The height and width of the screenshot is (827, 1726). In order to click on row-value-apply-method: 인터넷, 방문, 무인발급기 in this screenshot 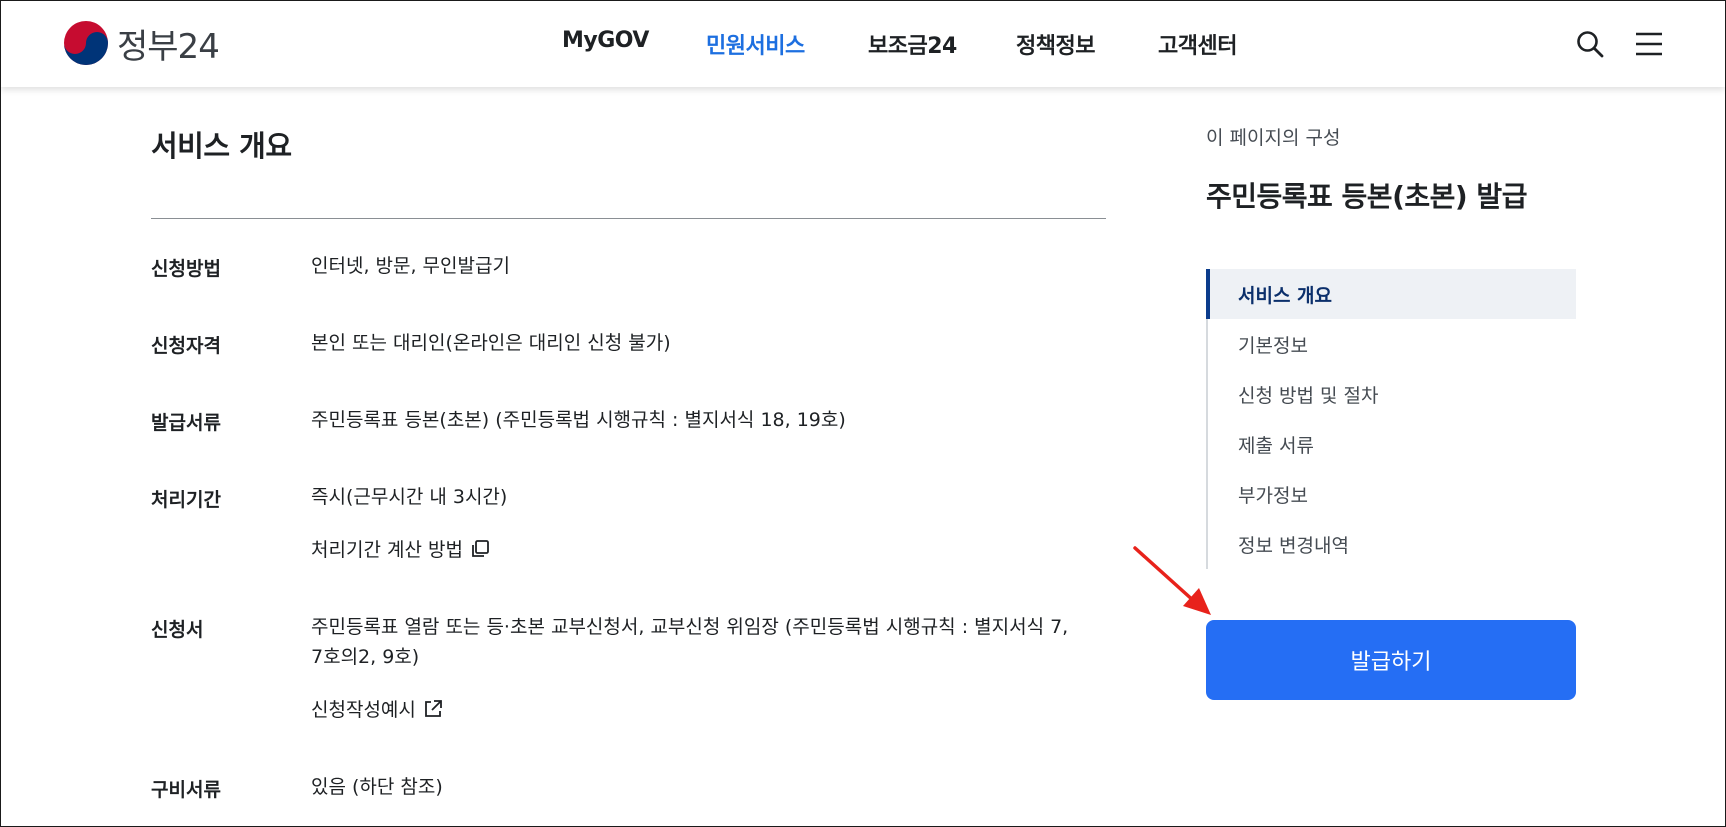, I will do `click(410, 266)`.